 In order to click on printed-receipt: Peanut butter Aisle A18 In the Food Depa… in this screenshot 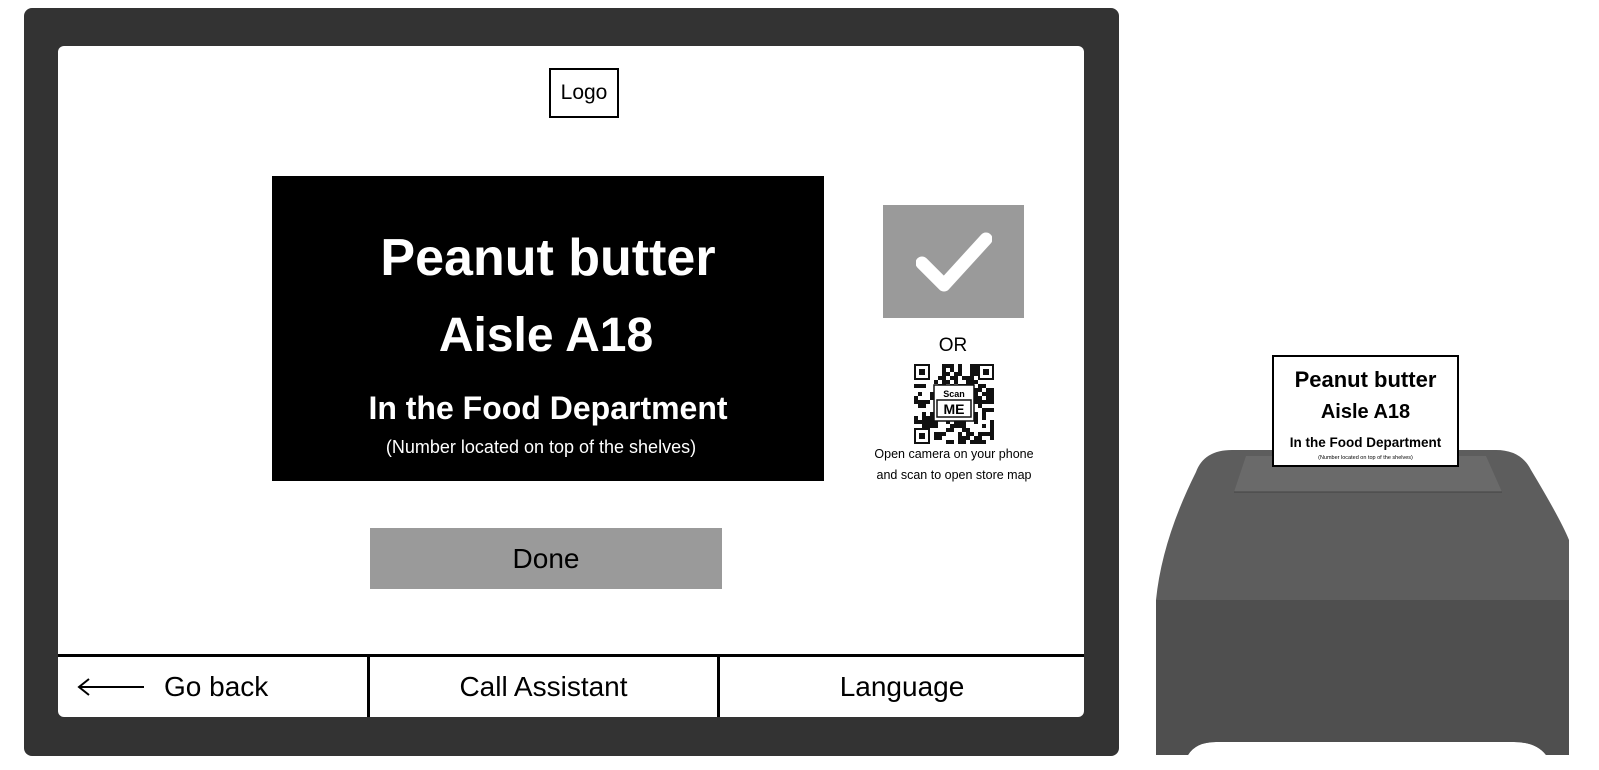, I will do `click(1365, 411)`.